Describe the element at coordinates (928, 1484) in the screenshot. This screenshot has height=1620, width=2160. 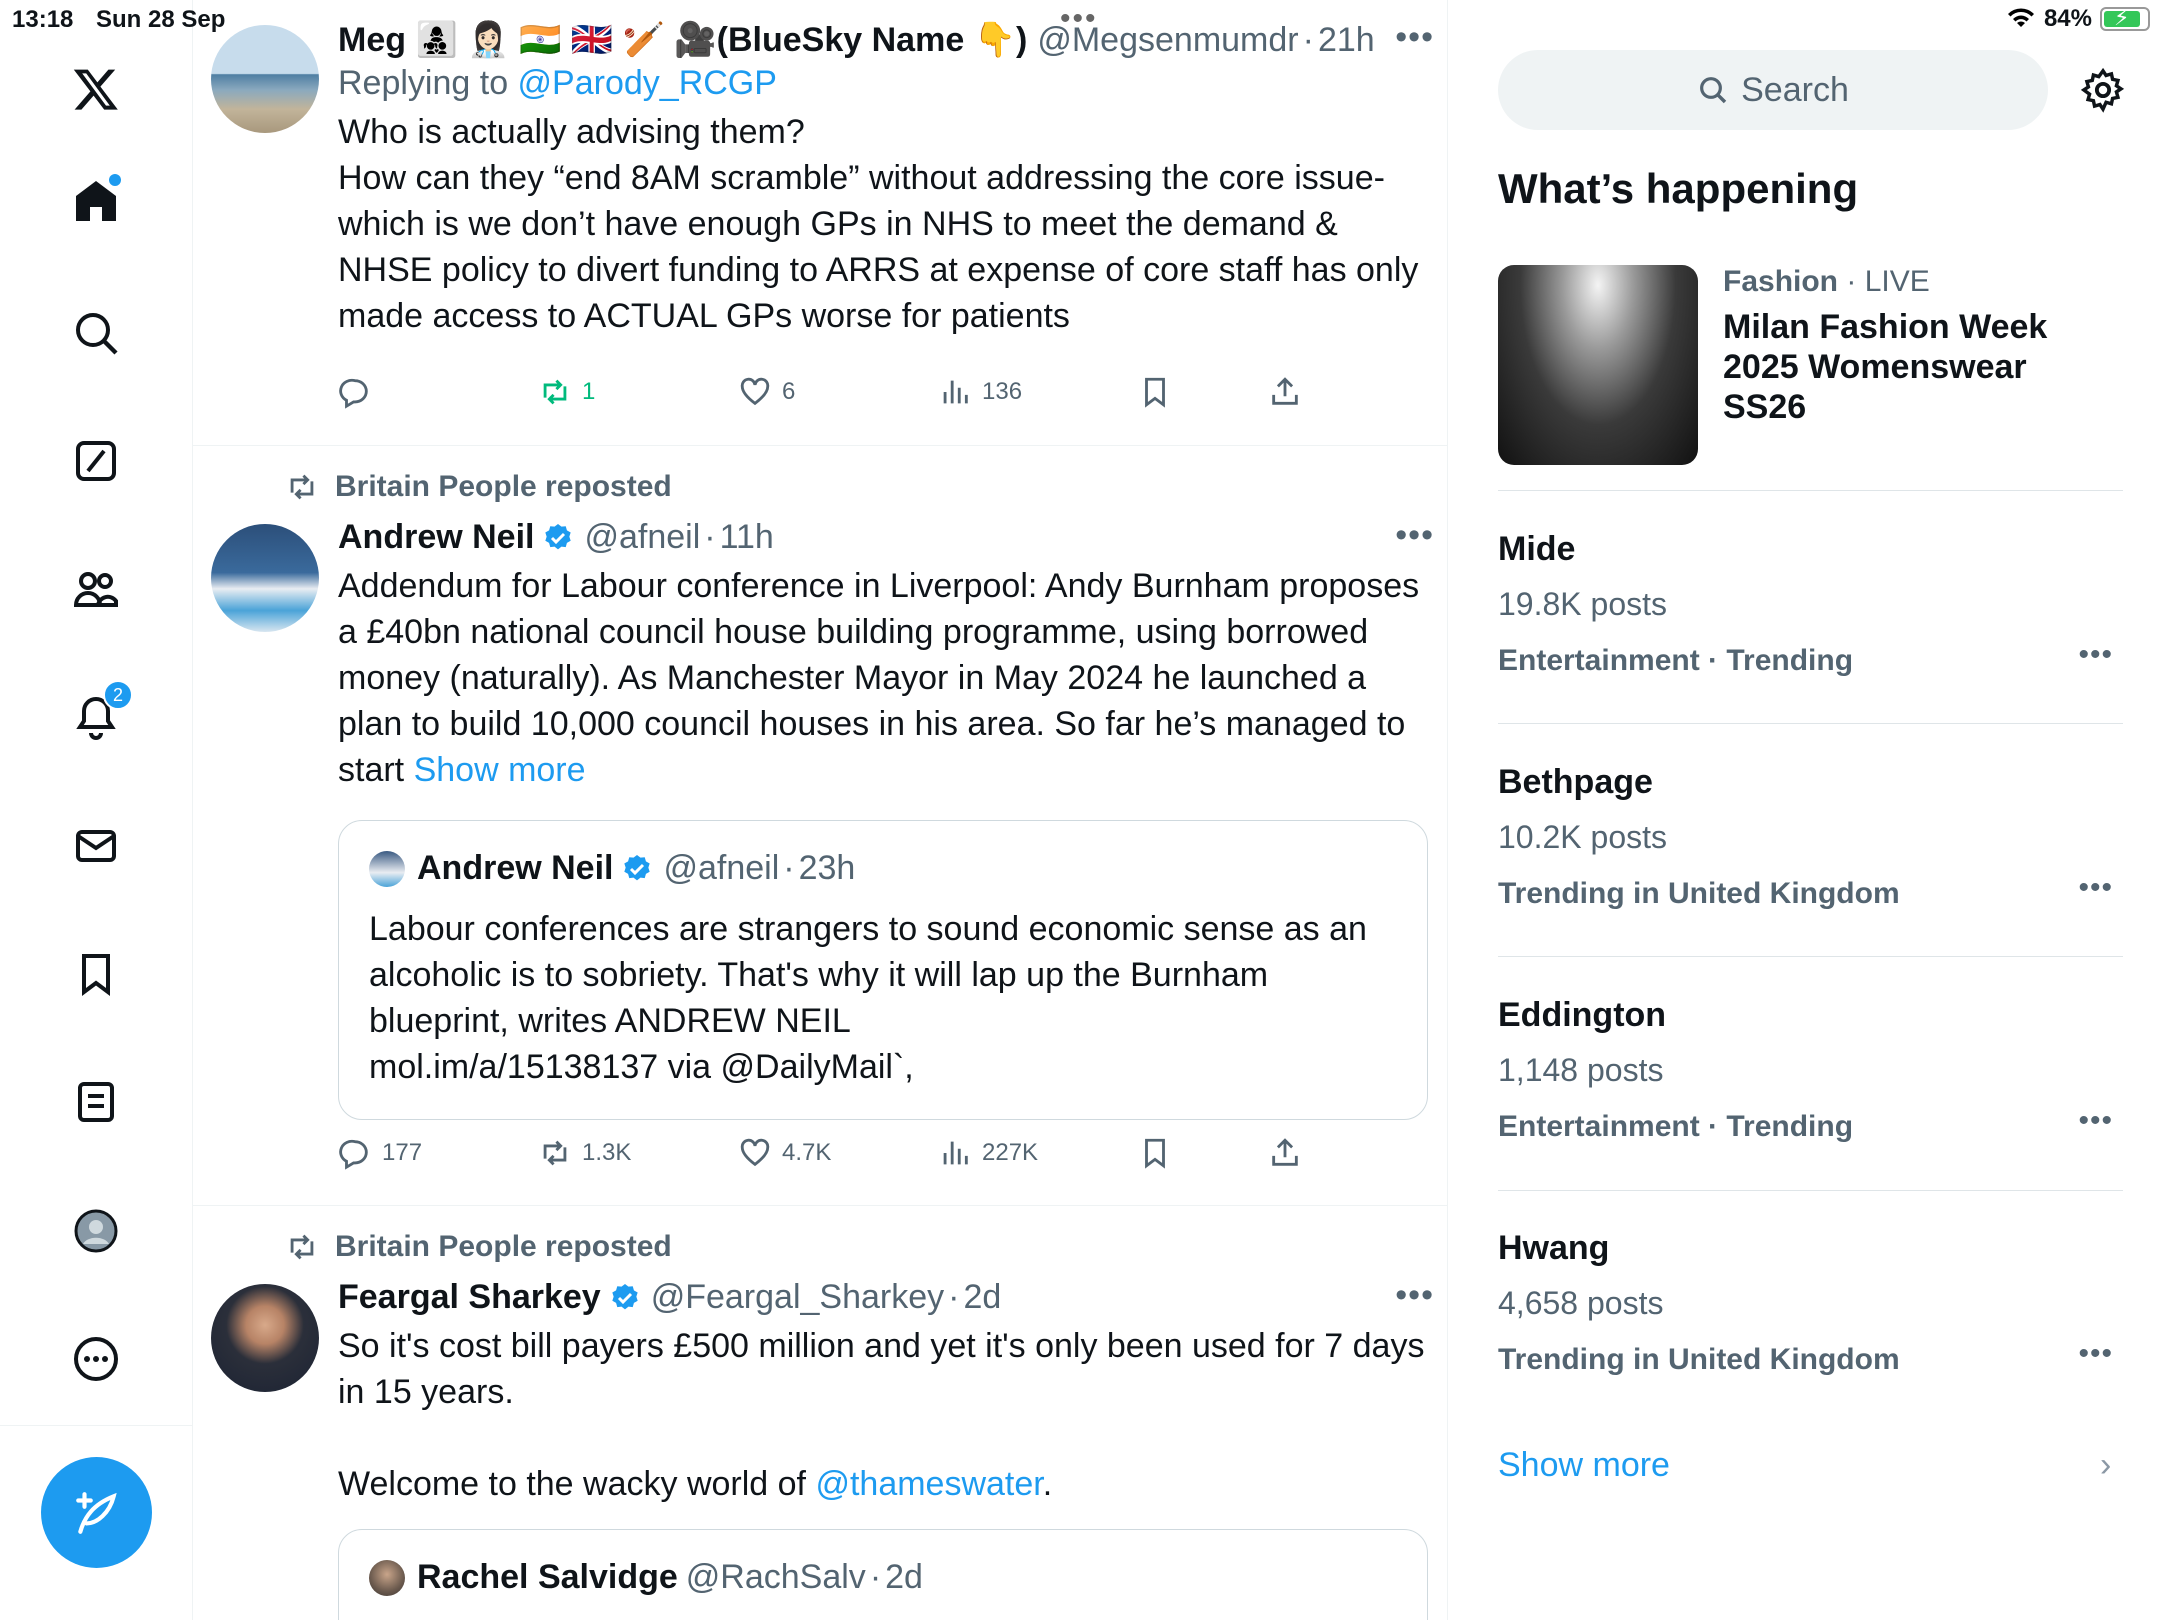
I see `mention-link: @thameswater` at that location.